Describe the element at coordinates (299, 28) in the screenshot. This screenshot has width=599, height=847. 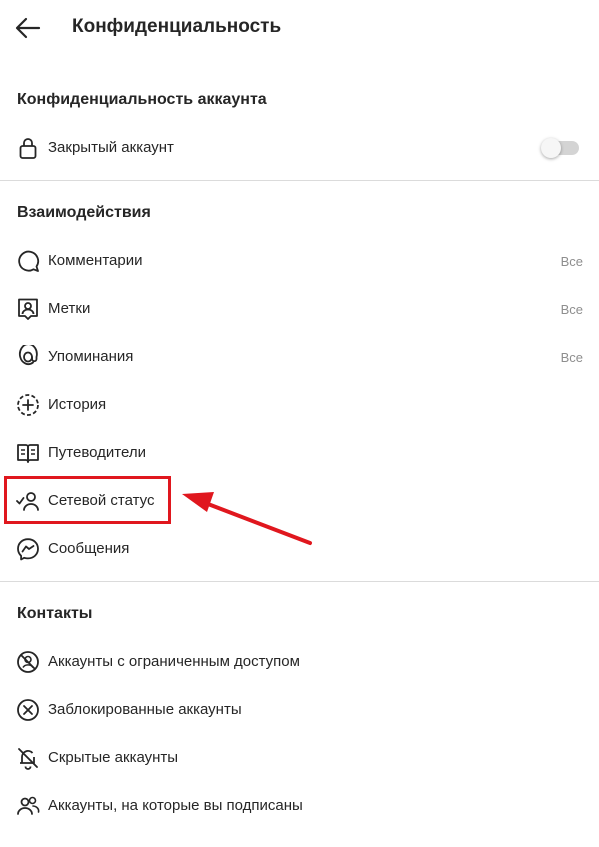
I see `top-bar: Конфиденциальность` at that location.